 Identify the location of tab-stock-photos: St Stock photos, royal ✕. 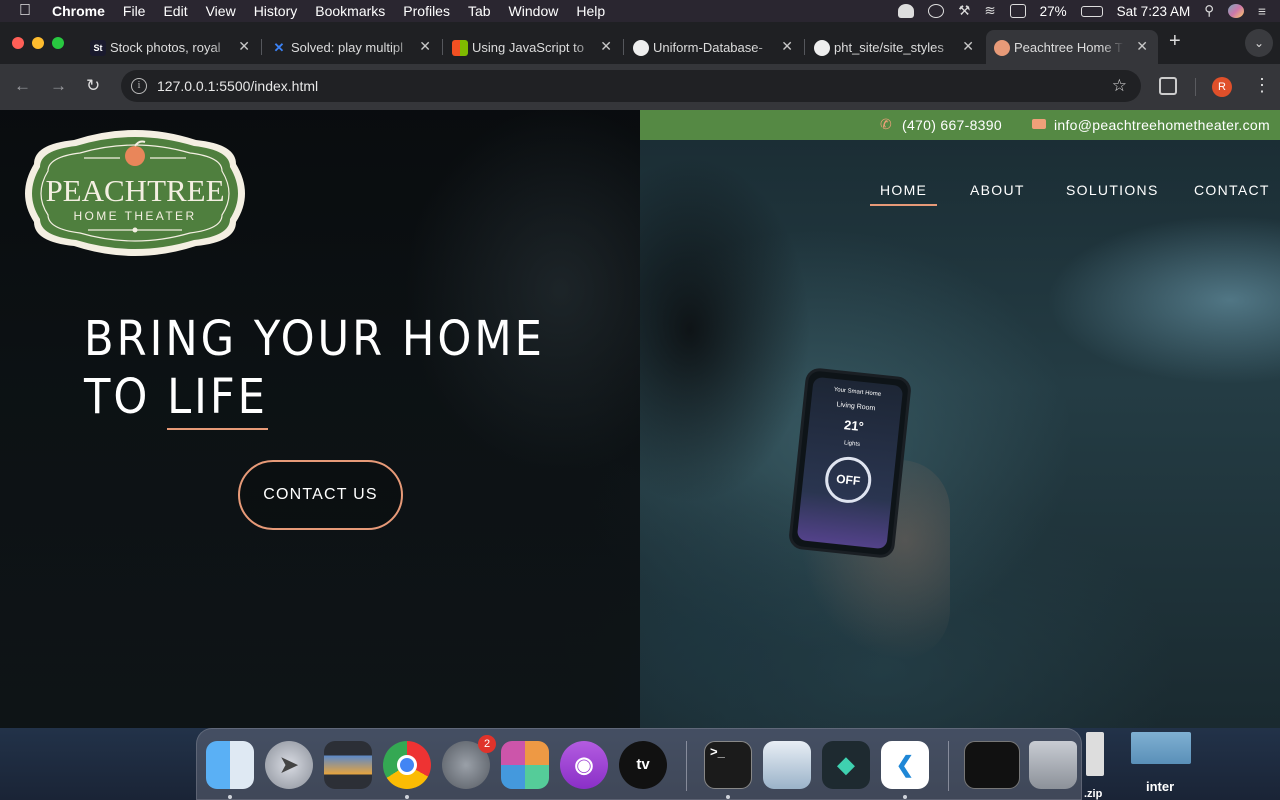
(171, 47).